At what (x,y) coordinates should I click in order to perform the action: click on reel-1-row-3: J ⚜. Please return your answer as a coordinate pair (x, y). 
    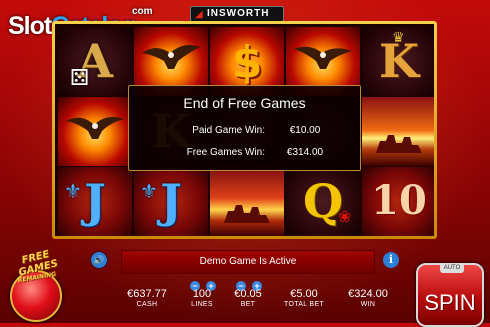
    Looking at the image, I should click on (95, 201).